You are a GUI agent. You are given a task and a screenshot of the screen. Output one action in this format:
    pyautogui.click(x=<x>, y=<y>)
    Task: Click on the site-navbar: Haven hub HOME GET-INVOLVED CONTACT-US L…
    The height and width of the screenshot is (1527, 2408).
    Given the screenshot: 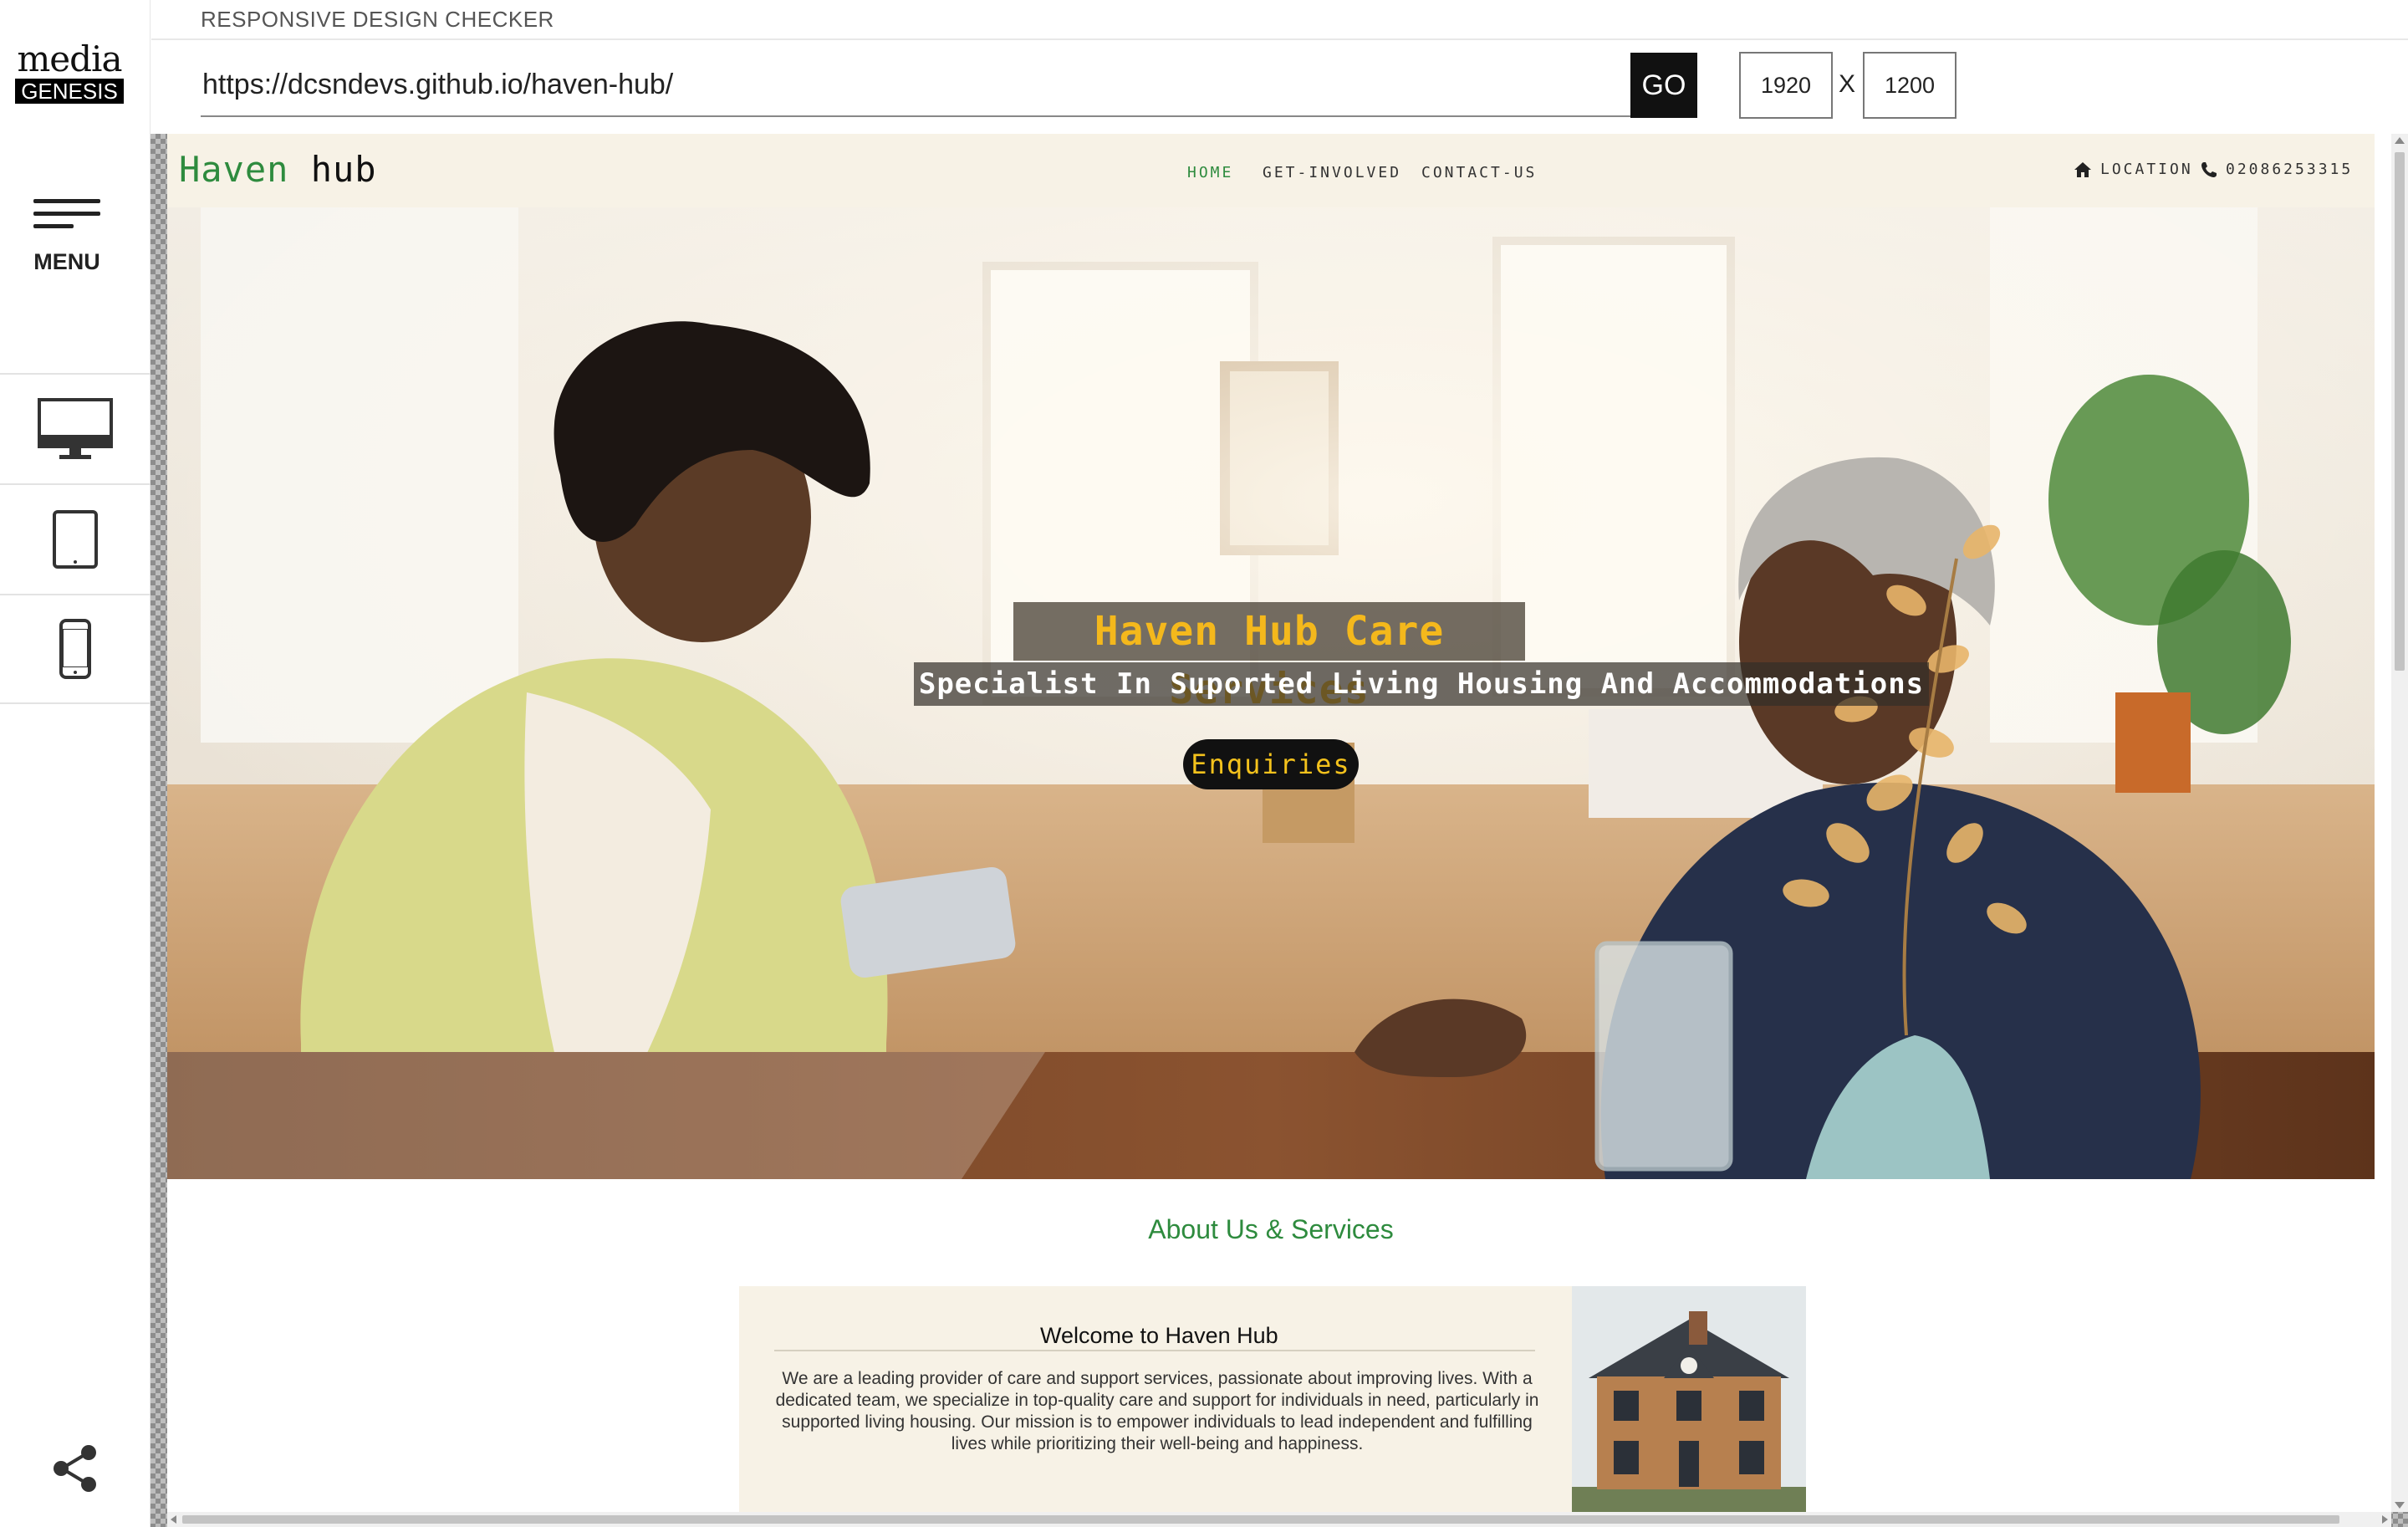 What is the action you would take?
    pyautogui.click(x=1271, y=171)
    